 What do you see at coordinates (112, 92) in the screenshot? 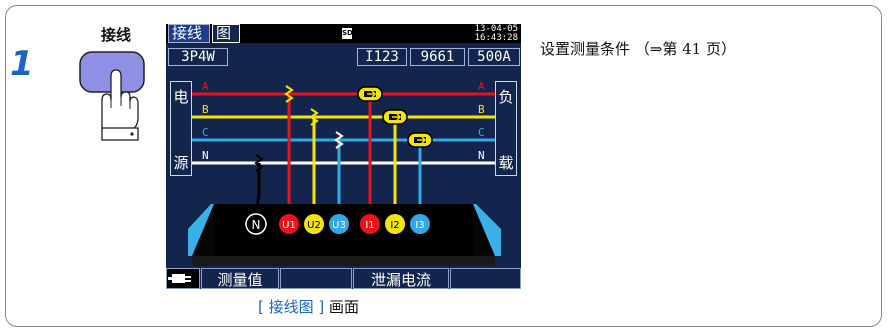
I see `wiring-key-press-icon` at bounding box center [112, 92].